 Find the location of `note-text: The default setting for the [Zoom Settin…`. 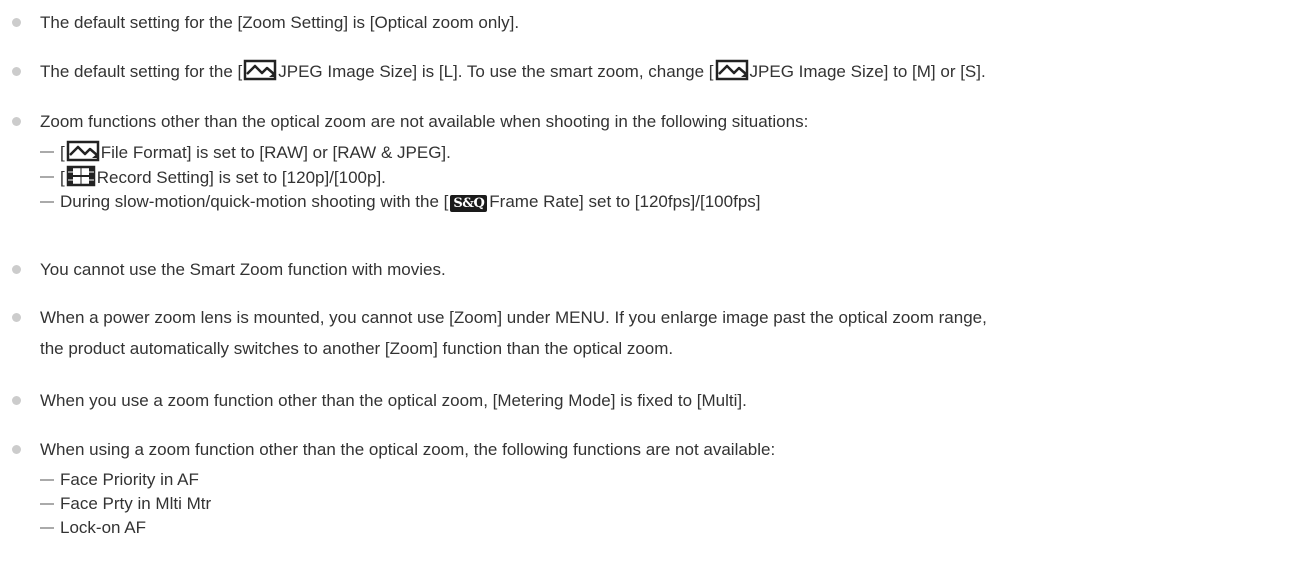

note-text: The default setting for the [Zoom Settin… is located at coordinates (280, 22).